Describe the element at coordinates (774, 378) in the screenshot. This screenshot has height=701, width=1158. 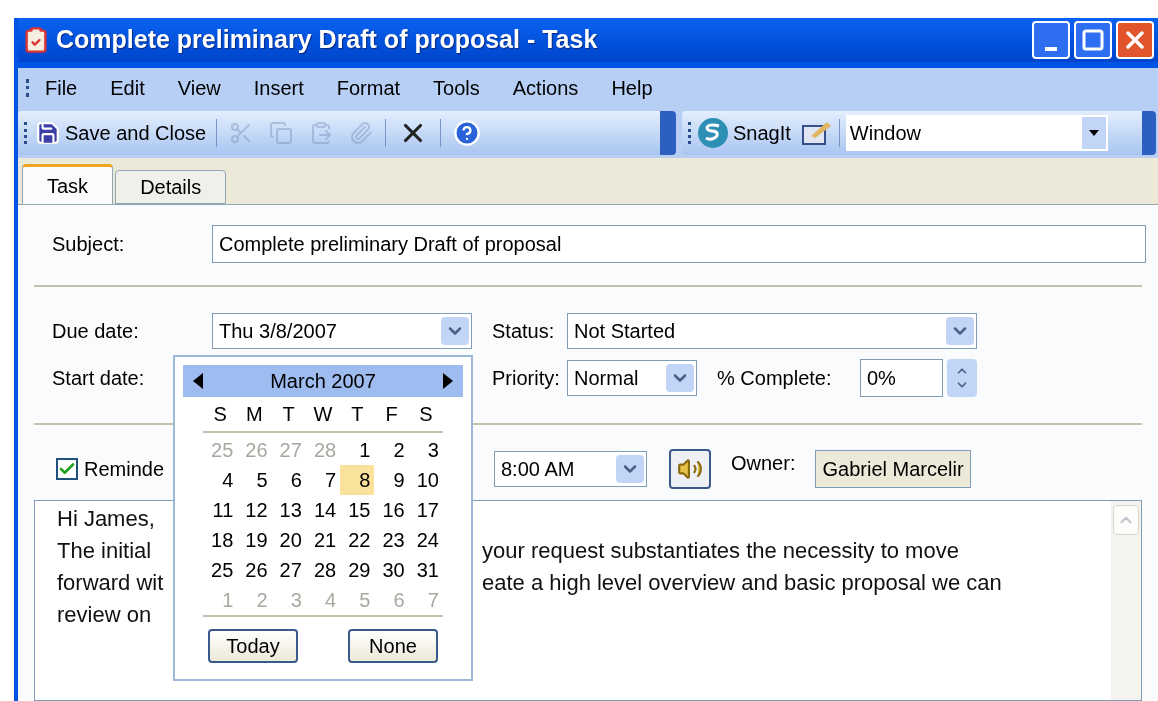
I see `field-label: % Complete:` at that location.